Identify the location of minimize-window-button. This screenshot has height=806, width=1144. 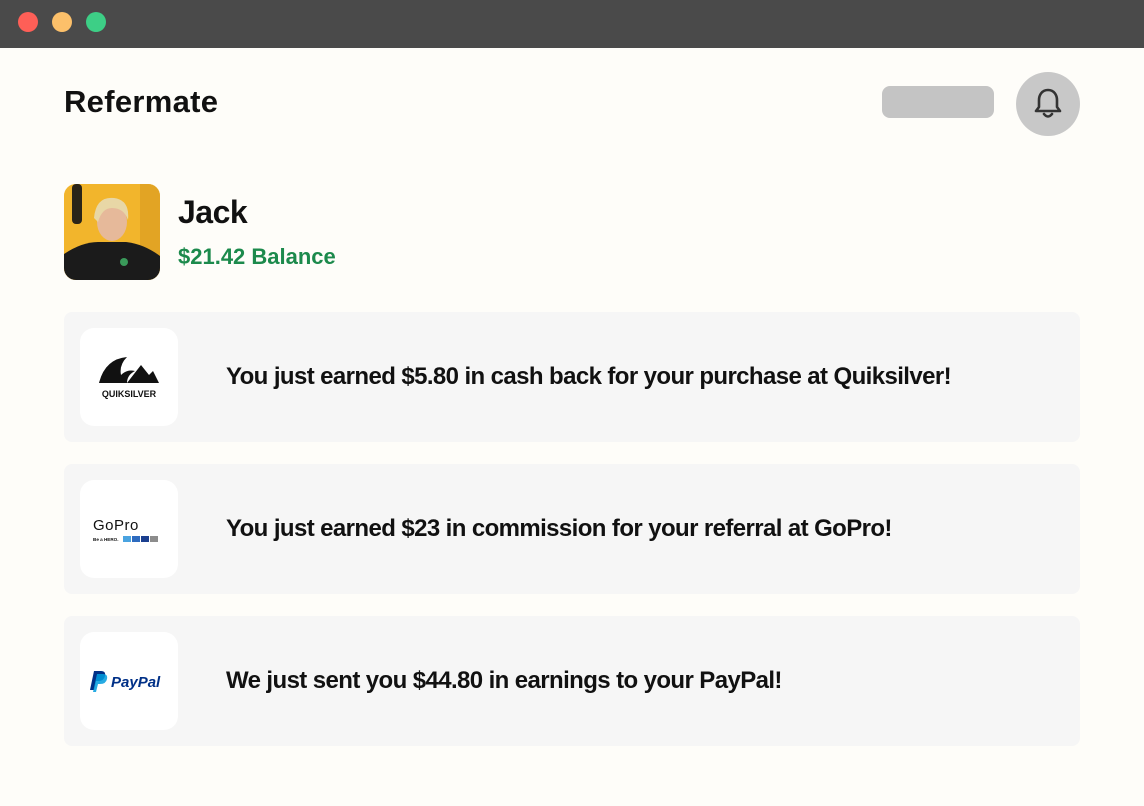
(62, 22).